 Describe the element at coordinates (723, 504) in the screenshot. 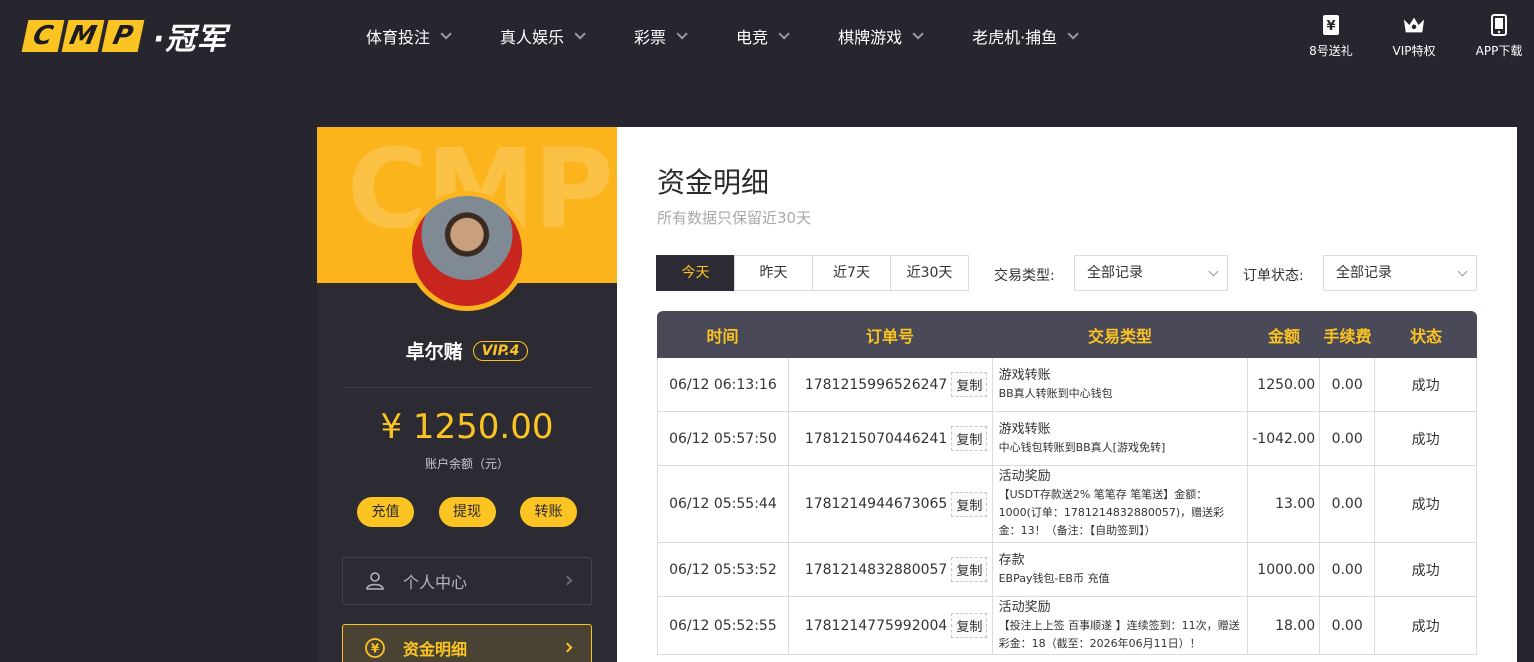

I see `cell-time: 06/12 05:55:44` at that location.